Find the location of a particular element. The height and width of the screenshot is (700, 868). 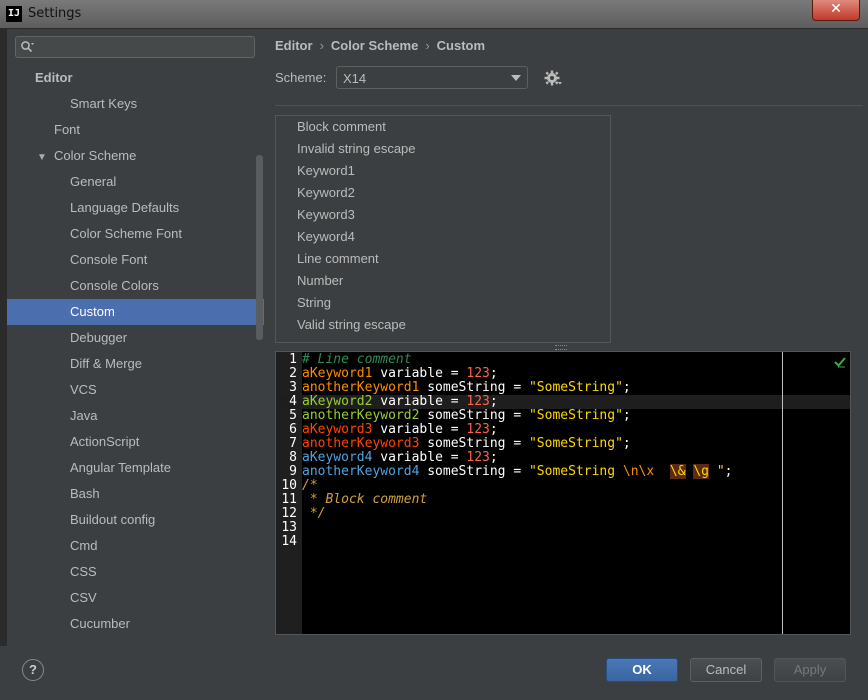

token-item: Keyword1 is located at coordinates (326, 171).